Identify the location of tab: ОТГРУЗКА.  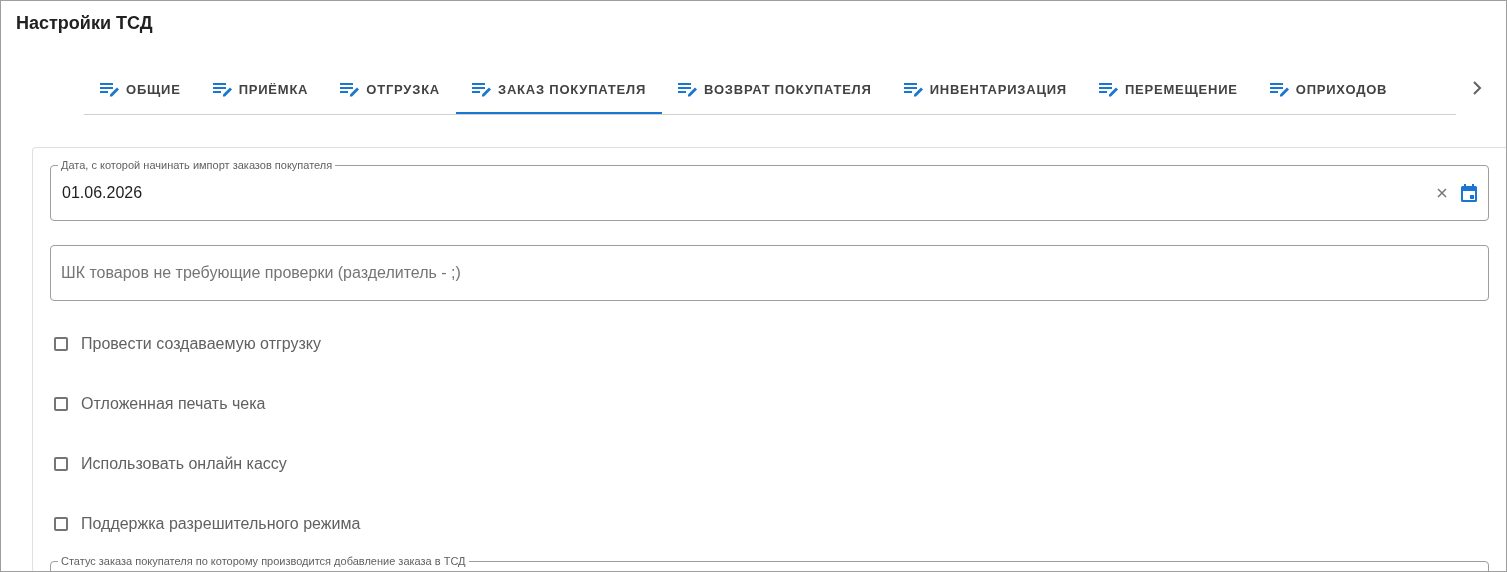
(390, 90).